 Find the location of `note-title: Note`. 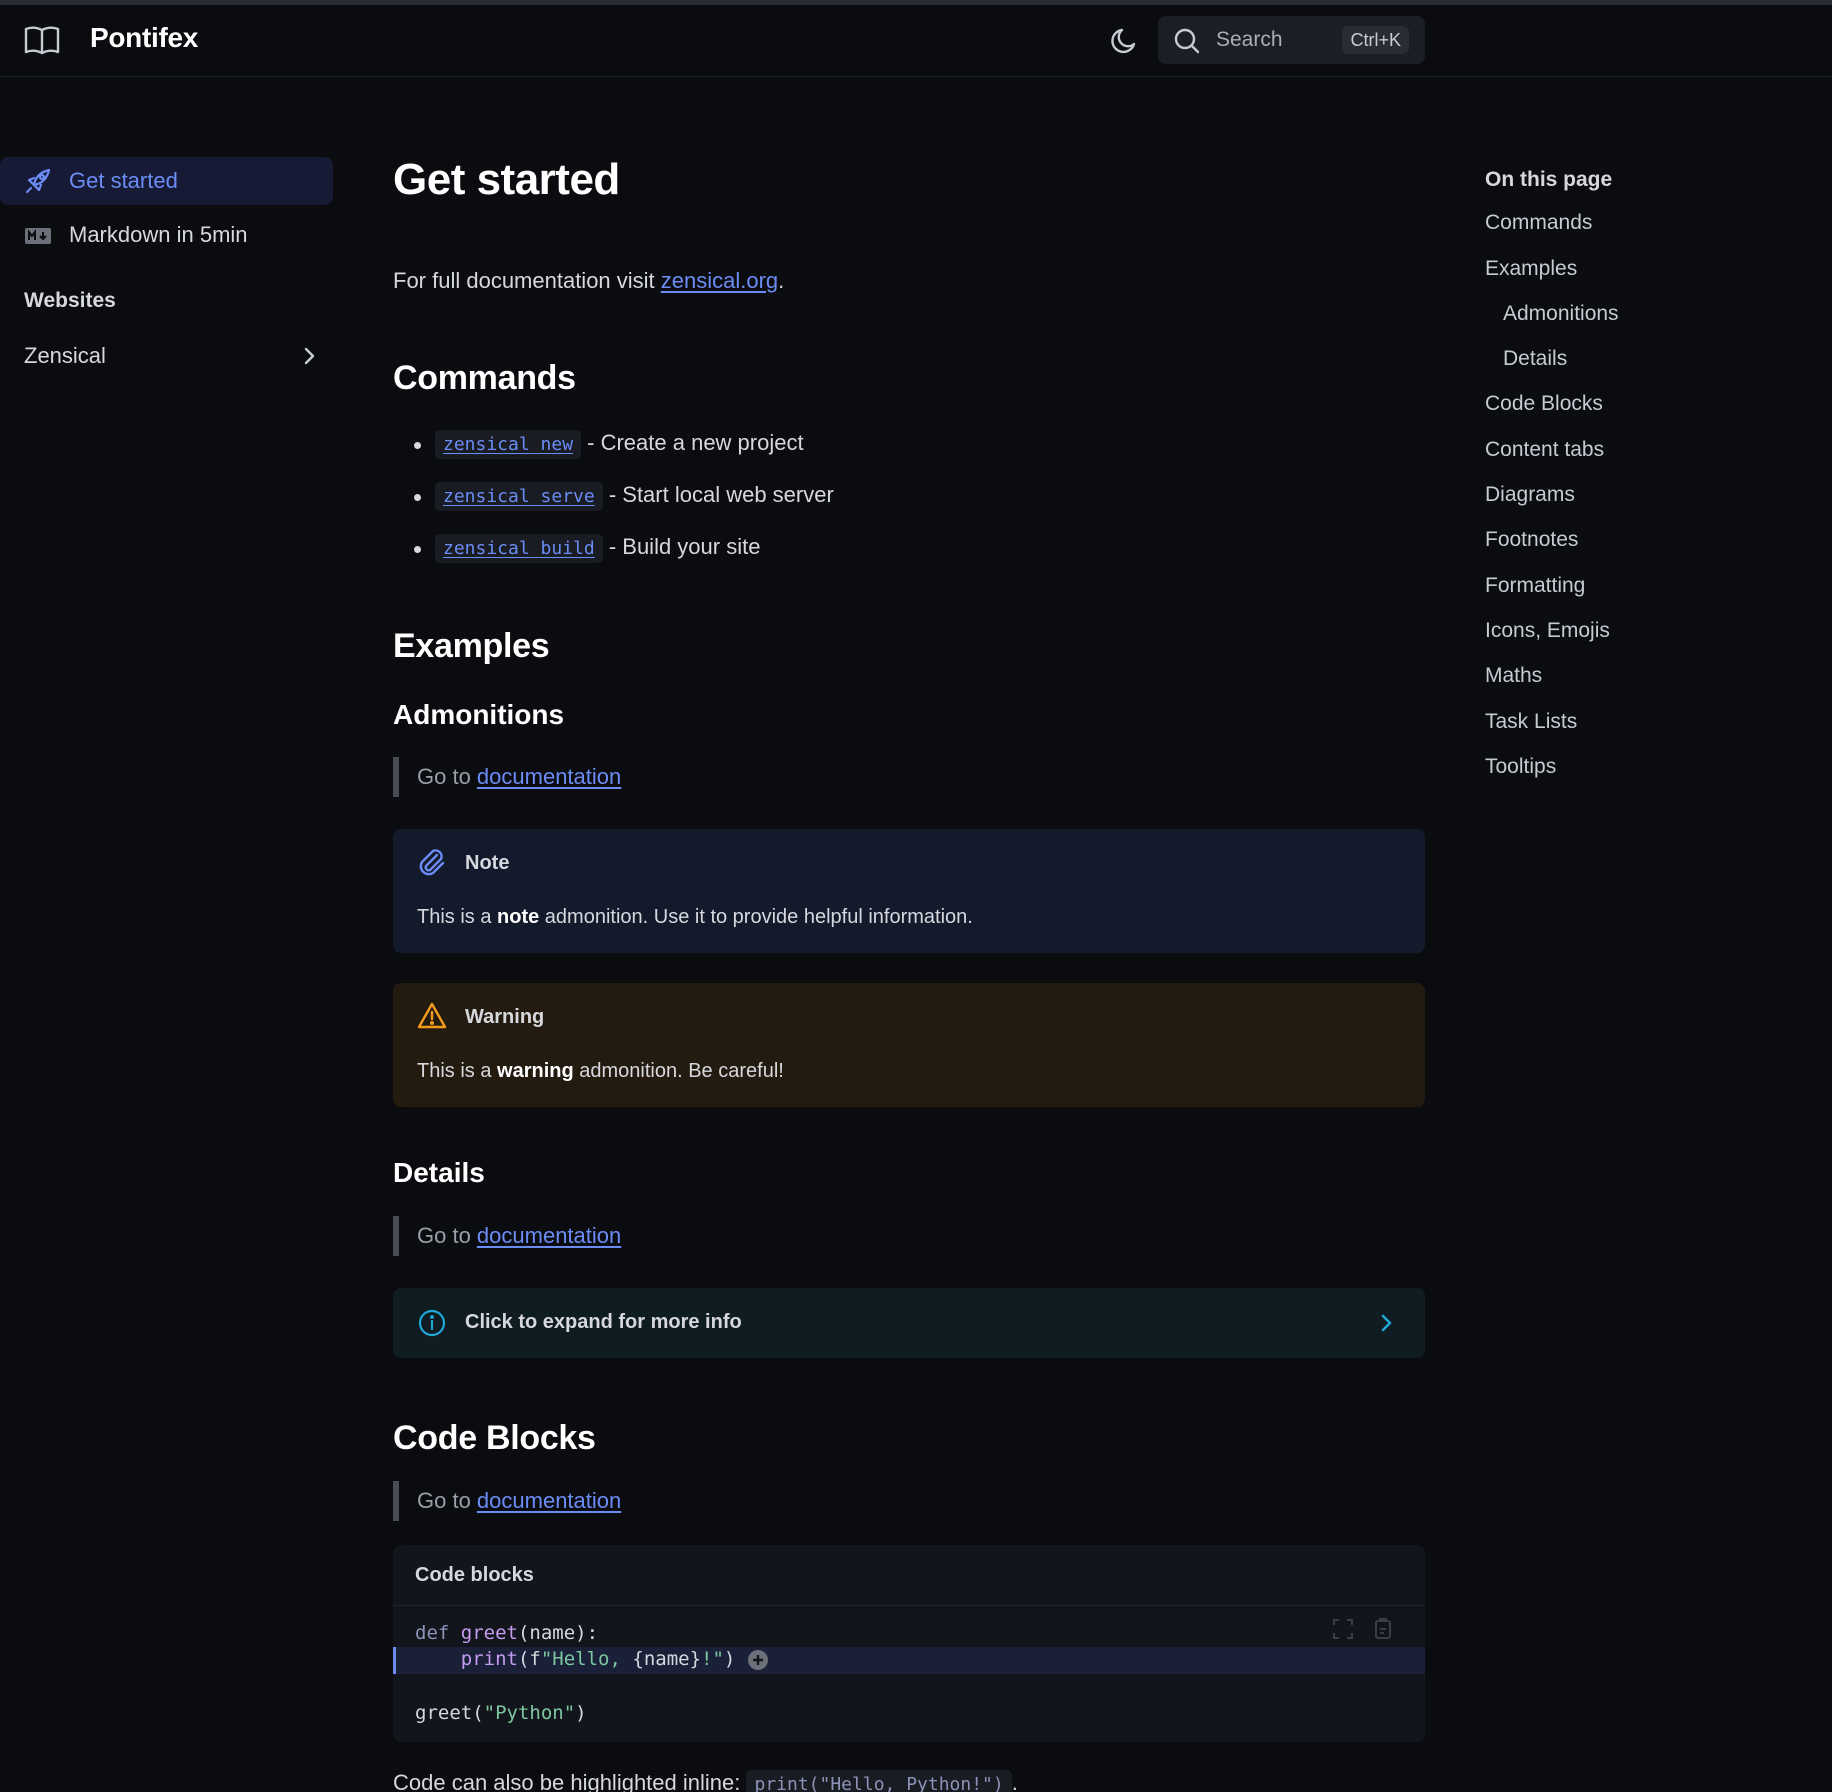

note-title: Note is located at coordinates (487, 863).